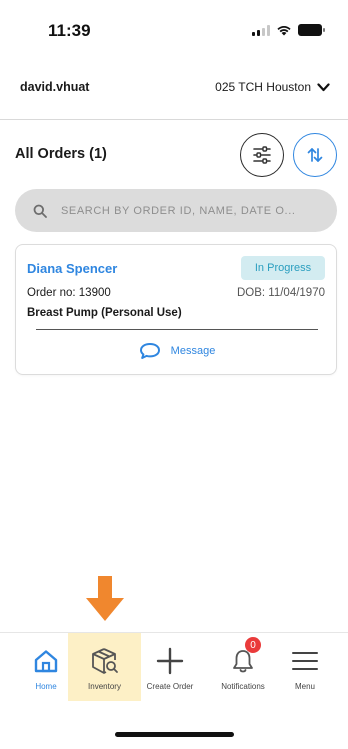 The width and height of the screenshot is (348, 749). Describe the element at coordinates (263, 87) in the screenshot. I see `location-label: 025 TCH Houston` at that location.